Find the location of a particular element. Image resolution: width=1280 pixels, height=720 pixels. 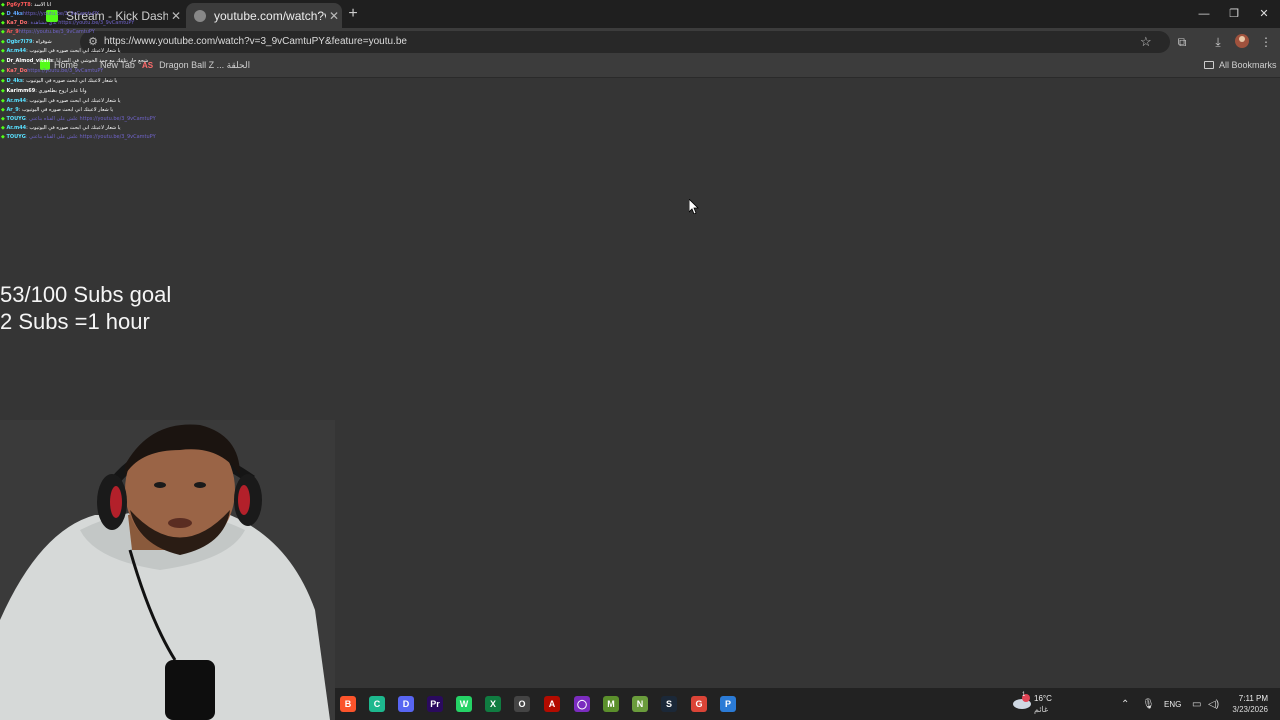

chat-username: Karimm69 is located at coordinates (21, 91).